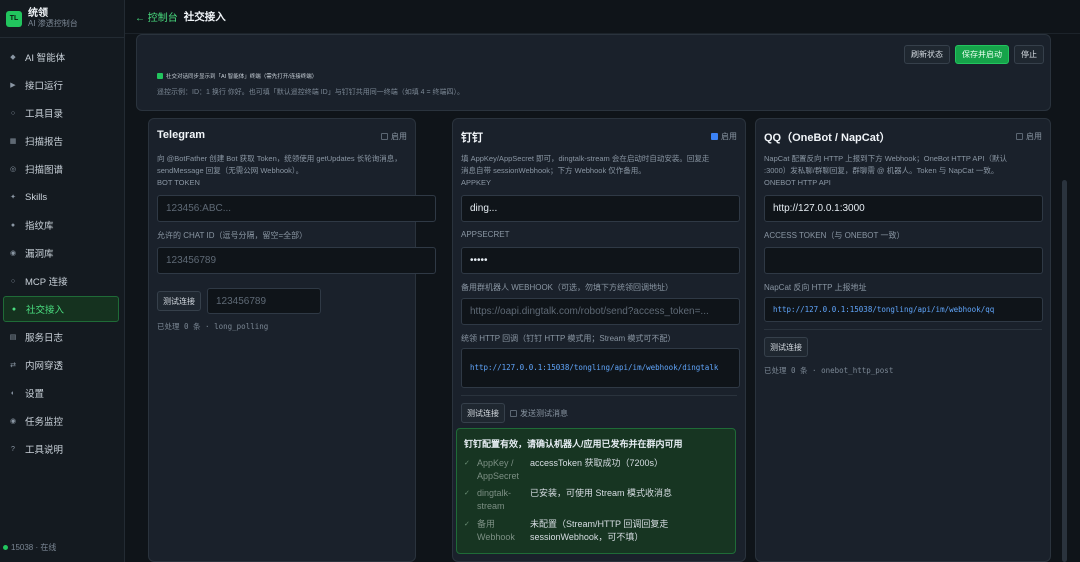 Image resolution: width=1080 pixels, height=562 pixels. I want to click on sync-terminal-label: 社交对话同步显示到「AI 智能体」终端（需先打开/连接终端）, so click(242, 77).